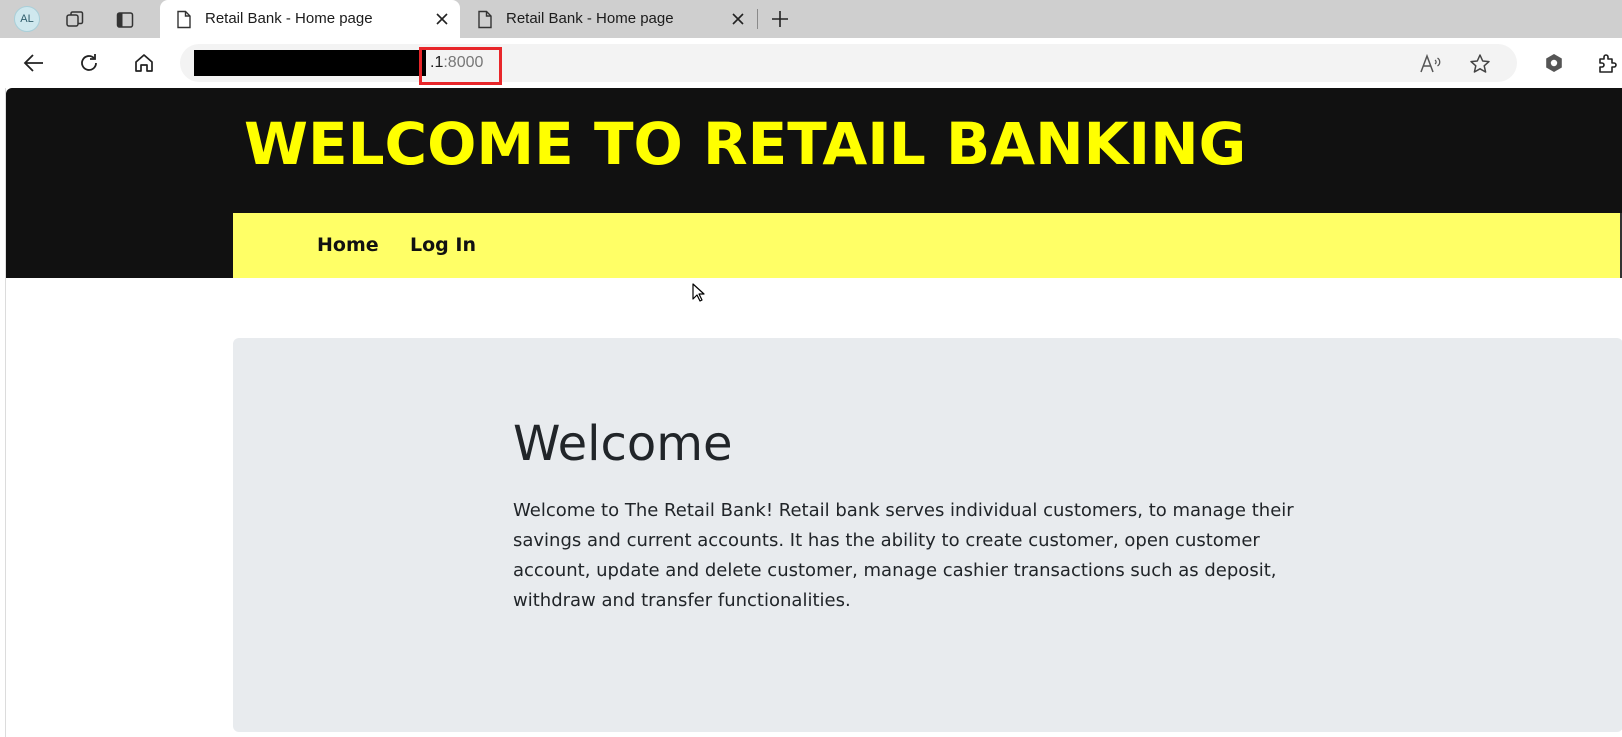 The height and width of the screenshot is (737, 1622). What do you see at coordinates (745, 144) in the screenshot?
I see `site-title: WELCOME TO RETAIL BANKING` at bounding box center [745, 144].